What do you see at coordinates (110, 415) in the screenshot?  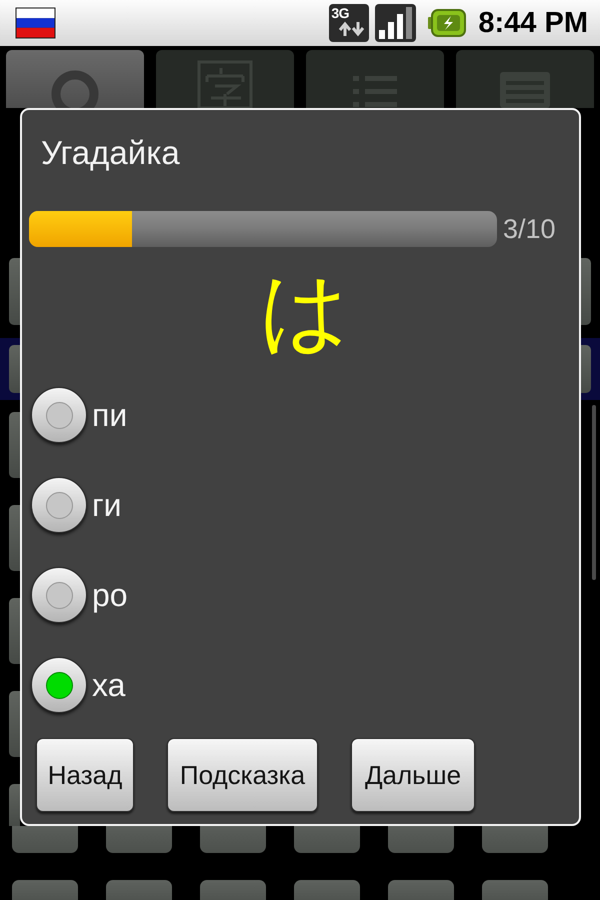 I see `option-label: пи` at bounding box center [110, 415].